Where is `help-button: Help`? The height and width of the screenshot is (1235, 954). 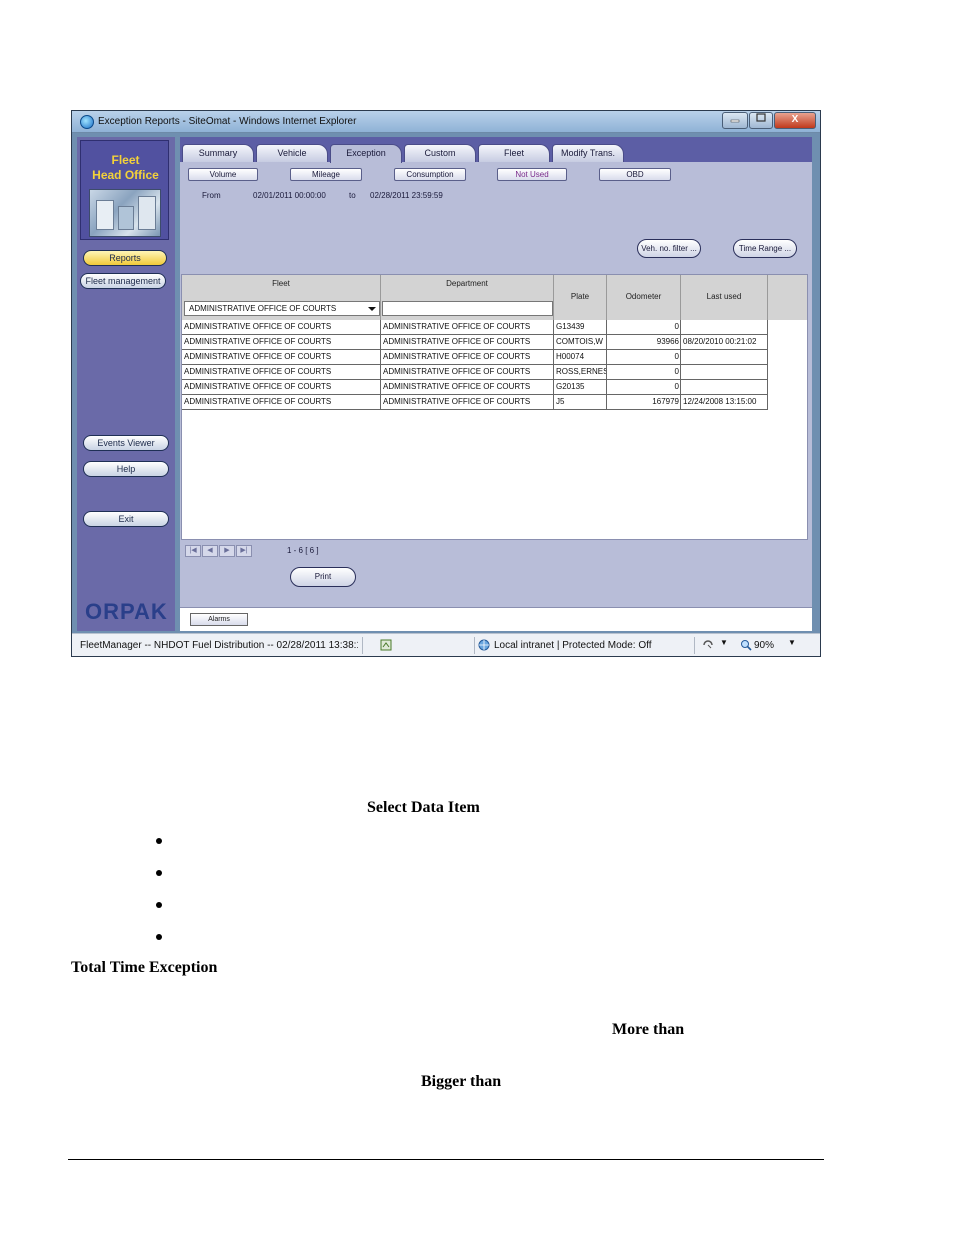
help-button: Help is located at coordinates (126, 469).